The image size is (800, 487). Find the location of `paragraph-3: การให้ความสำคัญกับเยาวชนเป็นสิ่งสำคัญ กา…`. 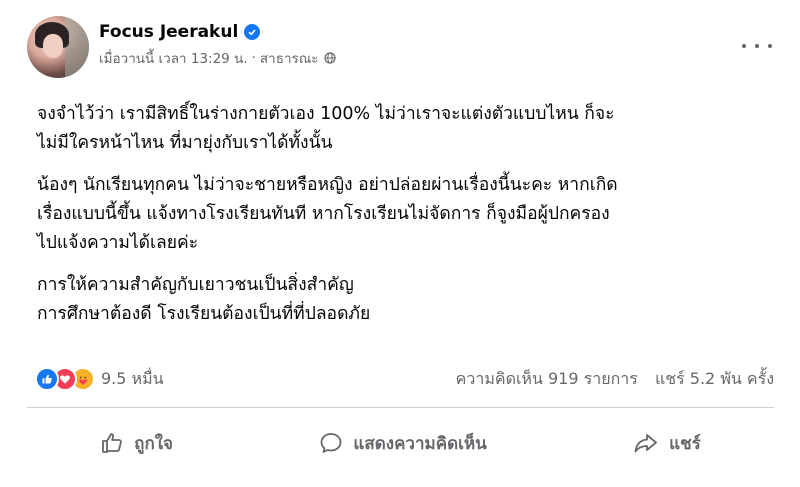

paragraph-3: การให้ความสำคัญกับเยาวชนเป็นสิ่งสำคัญ กา… is located at coordinates (407, 300).